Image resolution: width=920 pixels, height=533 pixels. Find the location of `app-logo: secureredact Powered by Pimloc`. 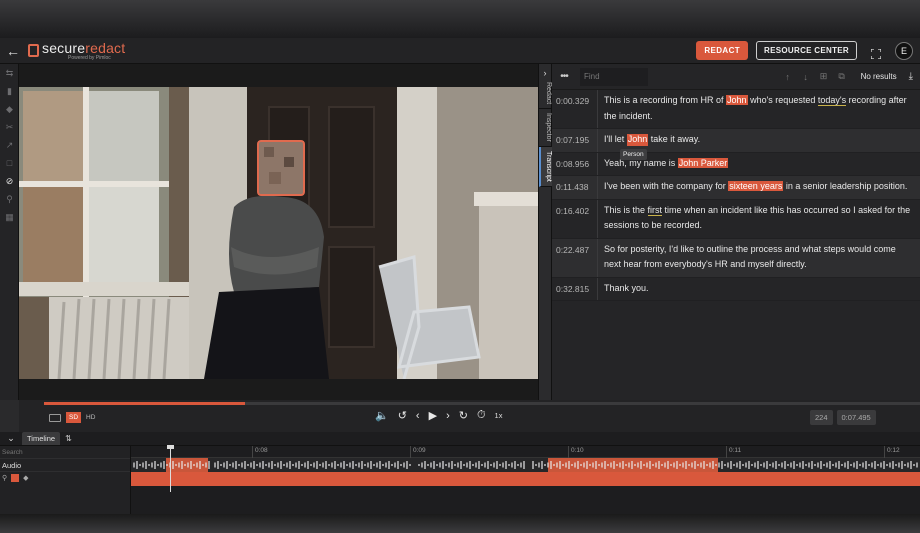

app-logo: secureredact Powered by Pimloc is located at coordinates (76, 51).